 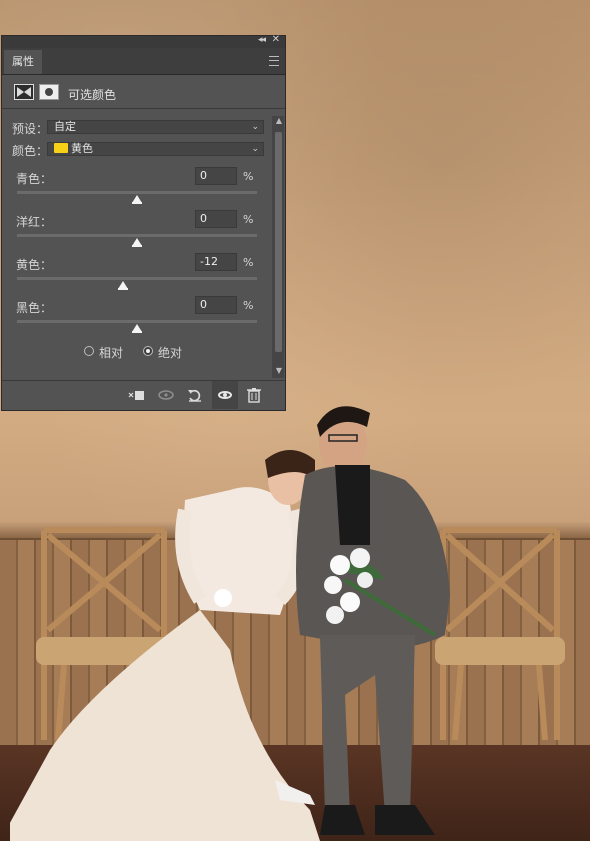 What do you see at coordinates (49, 92) in the screenshot?
I see `layer-mask-icon` at bounding box center [49, 92].